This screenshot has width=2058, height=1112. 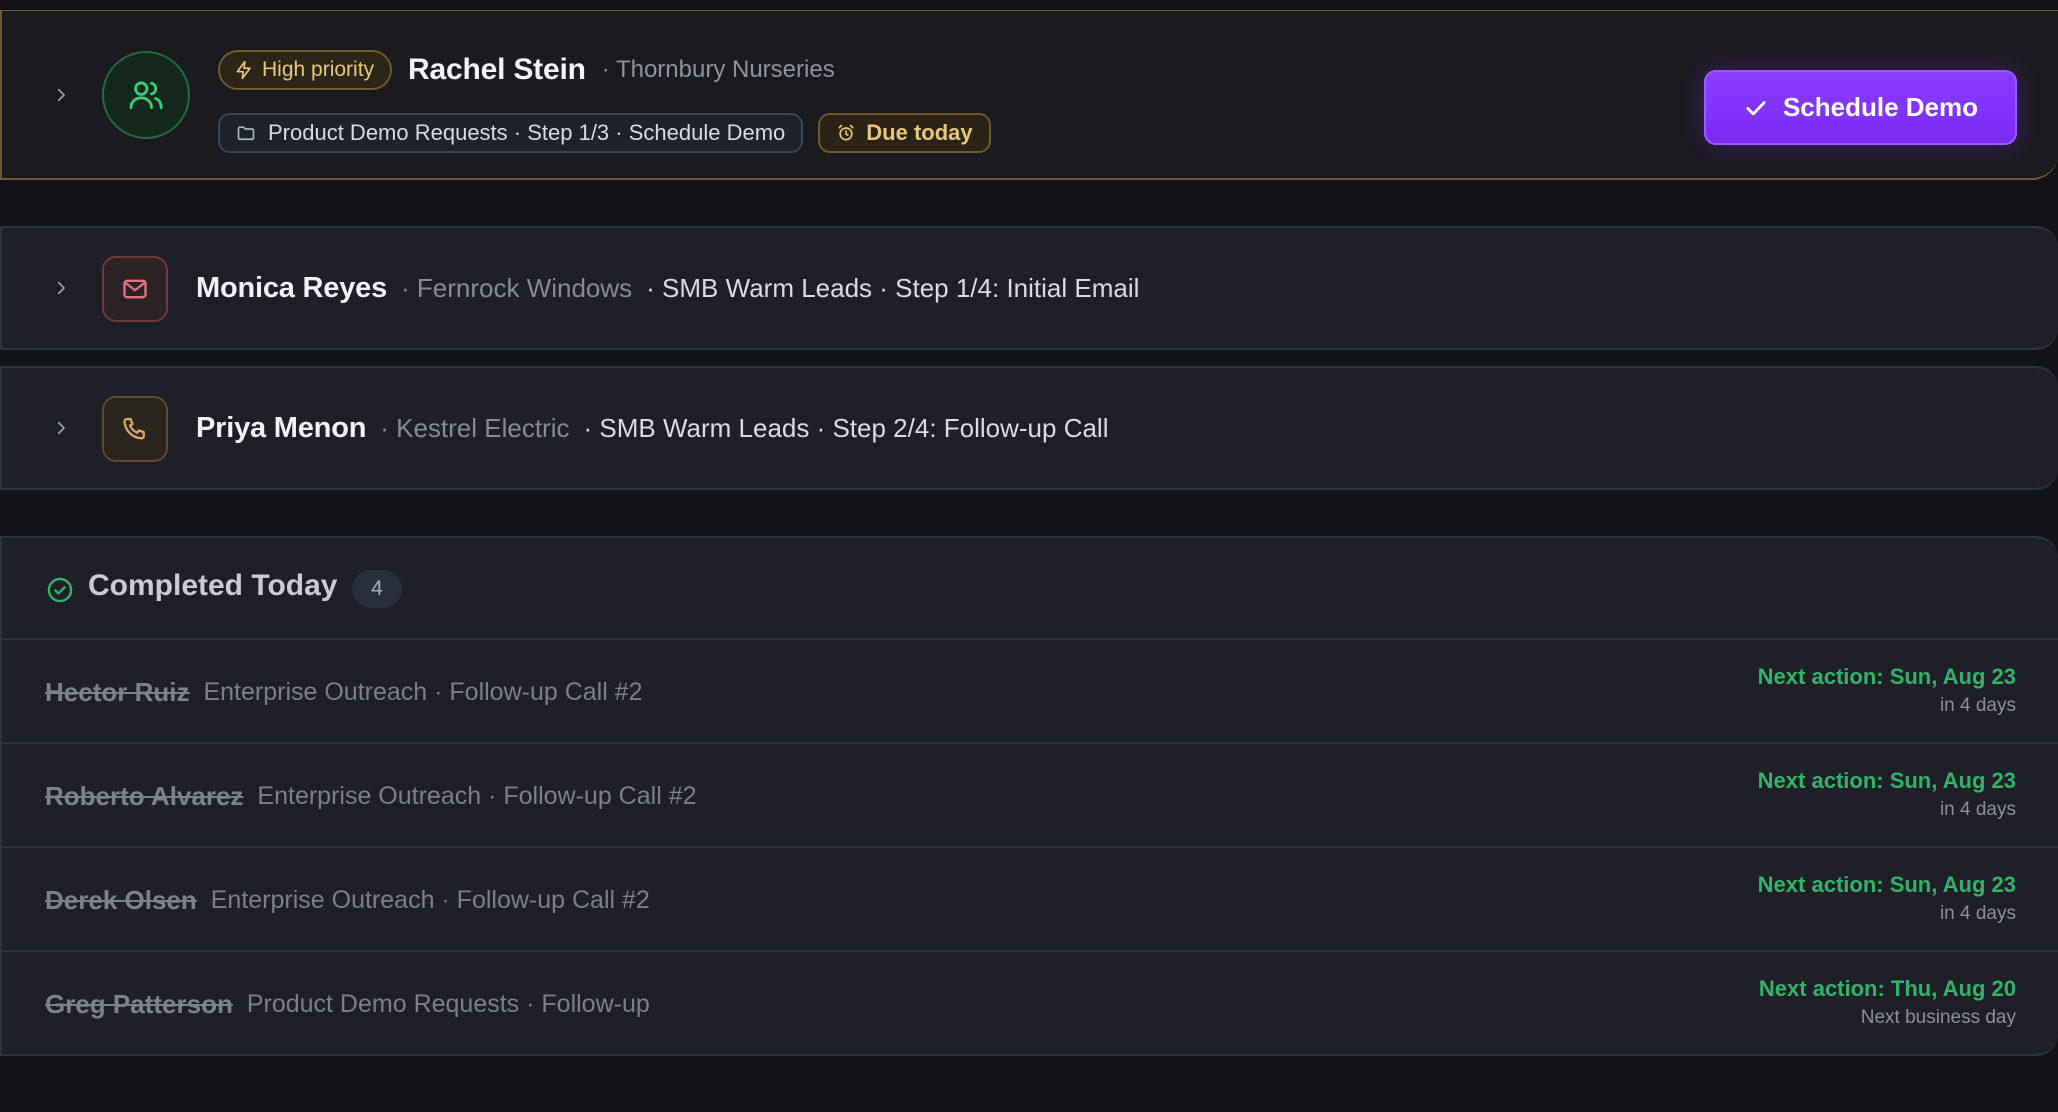 What do you see at coordinates (139, 1003) in the screenshot?
I see `contact-name: Greg Patterson` at bounding box center [139, 1003].